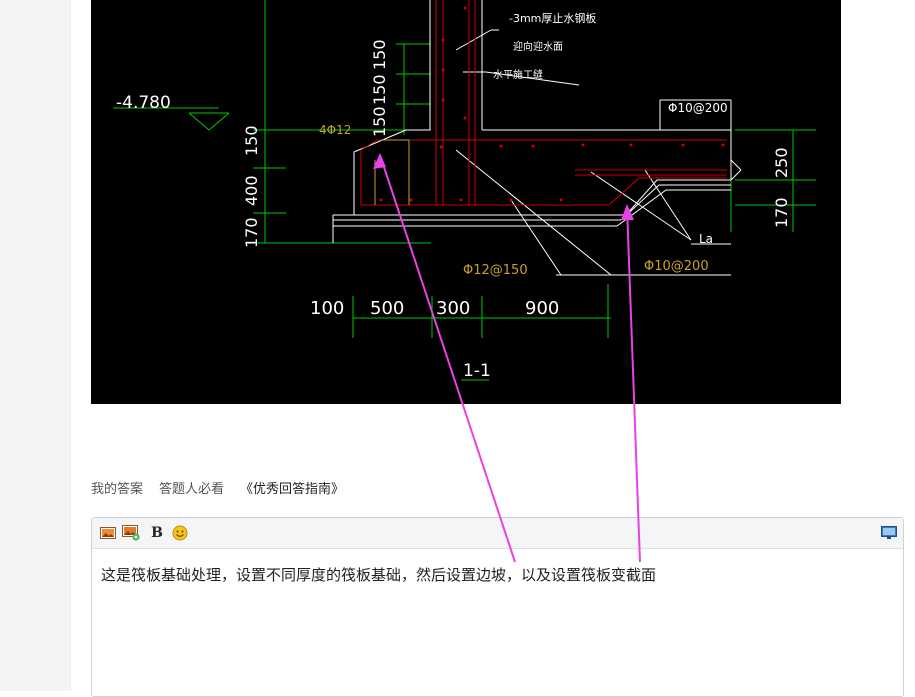 This screenshot has height=697, width=915. I want to click on preview-icon, so click(889, 533).